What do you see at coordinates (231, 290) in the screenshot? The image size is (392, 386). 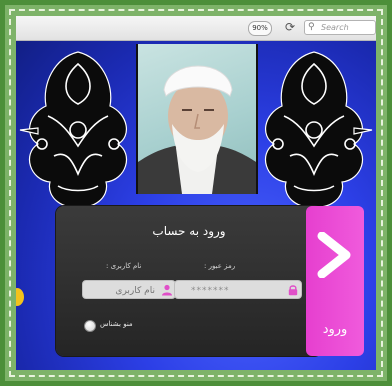 I see `password-input` at bounding box center [231, 290].